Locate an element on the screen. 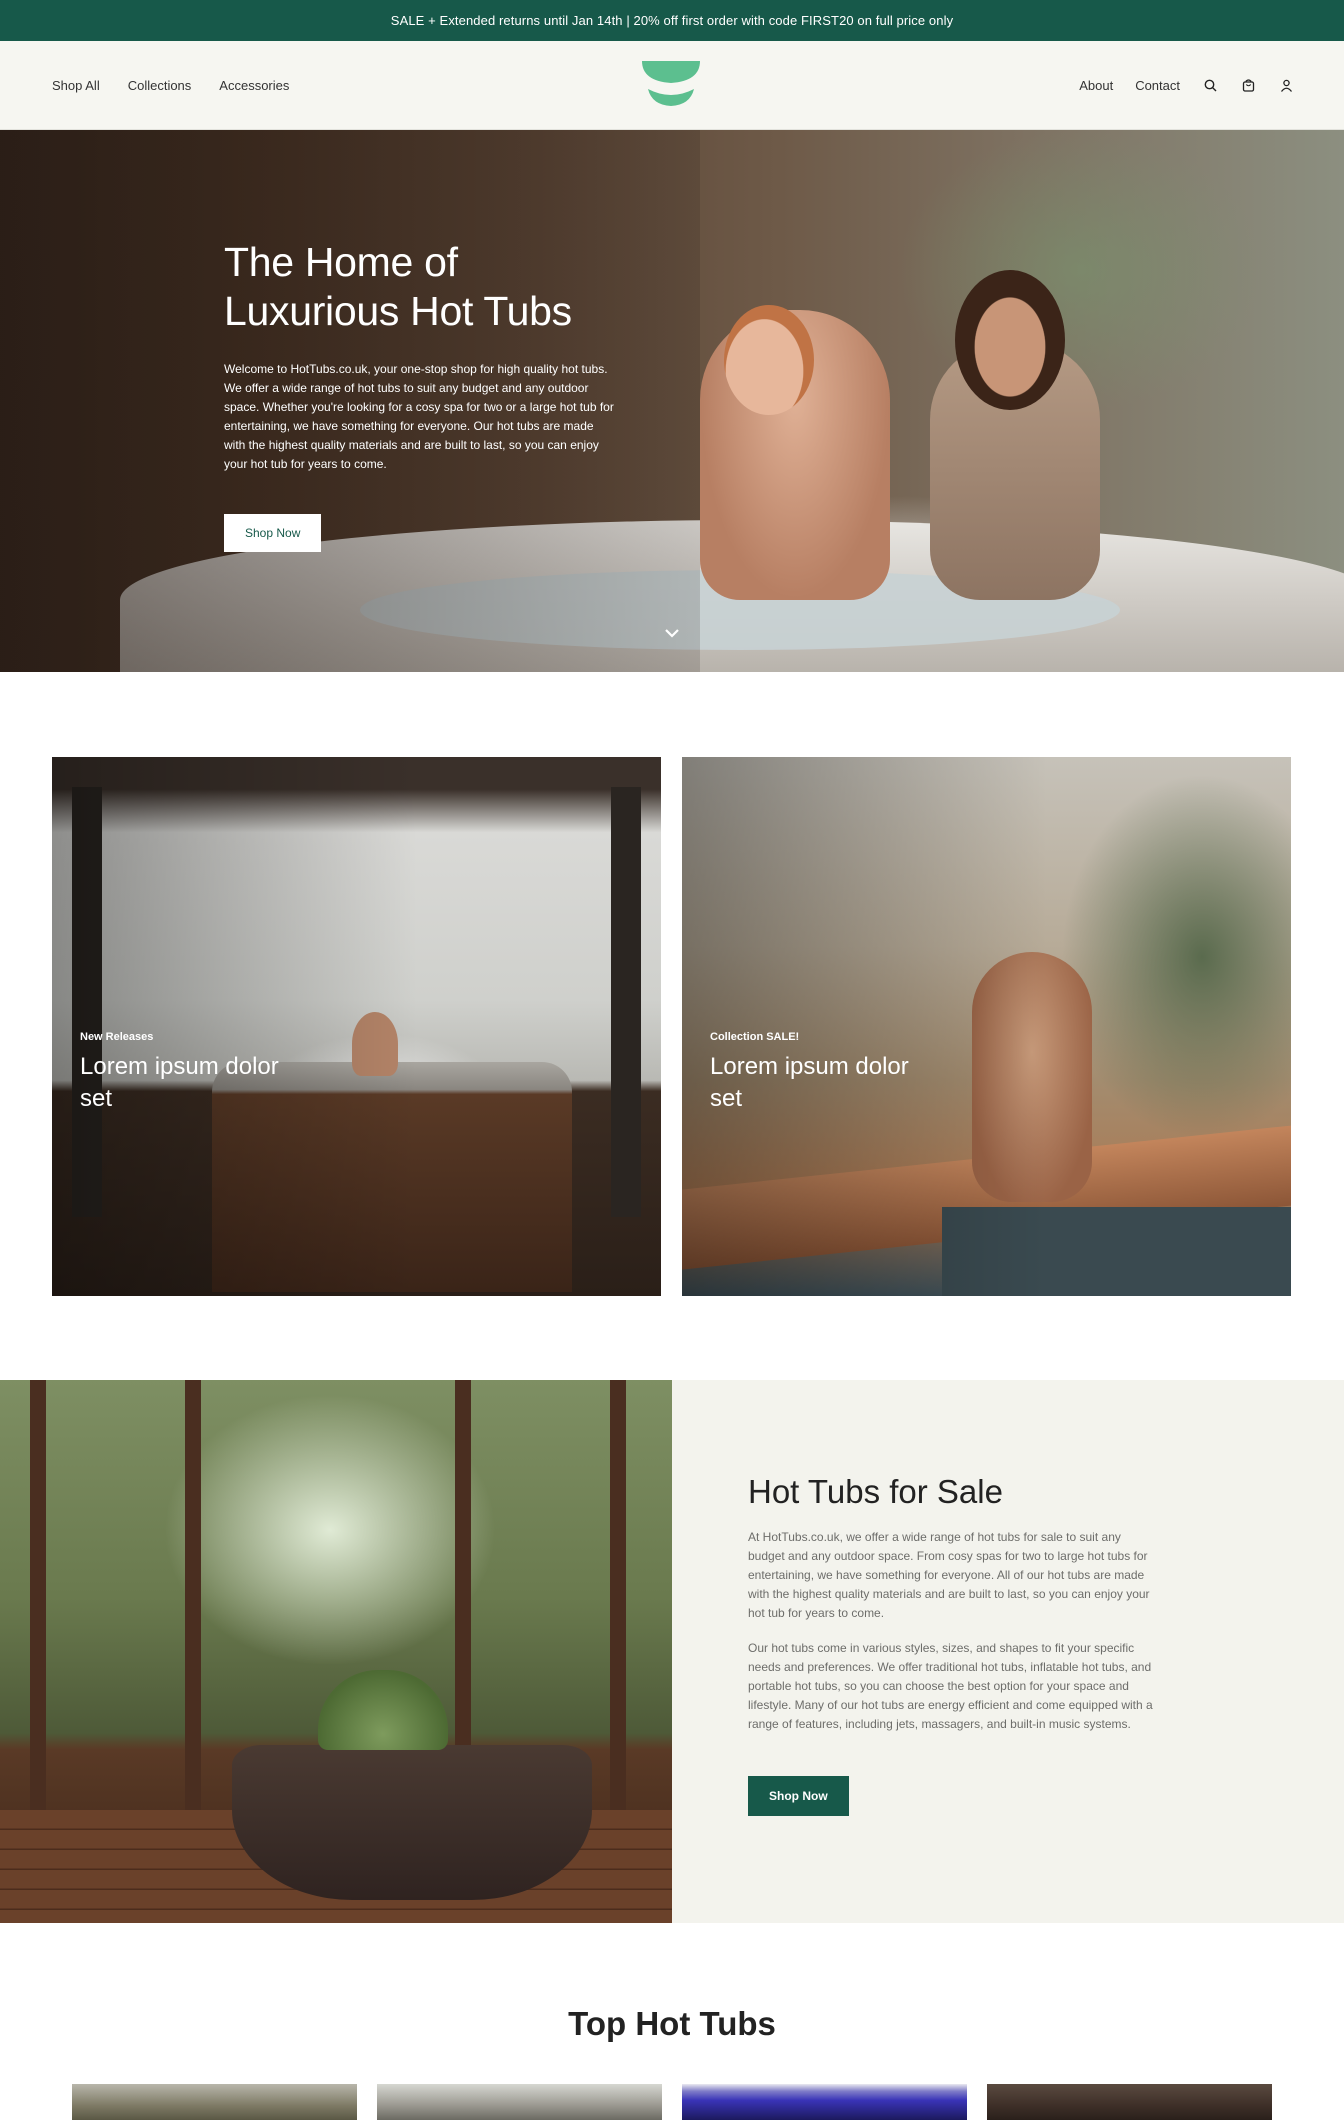 This screenshot has height=2120, width=1344. account-icon is located at coordinates (1286, 86).